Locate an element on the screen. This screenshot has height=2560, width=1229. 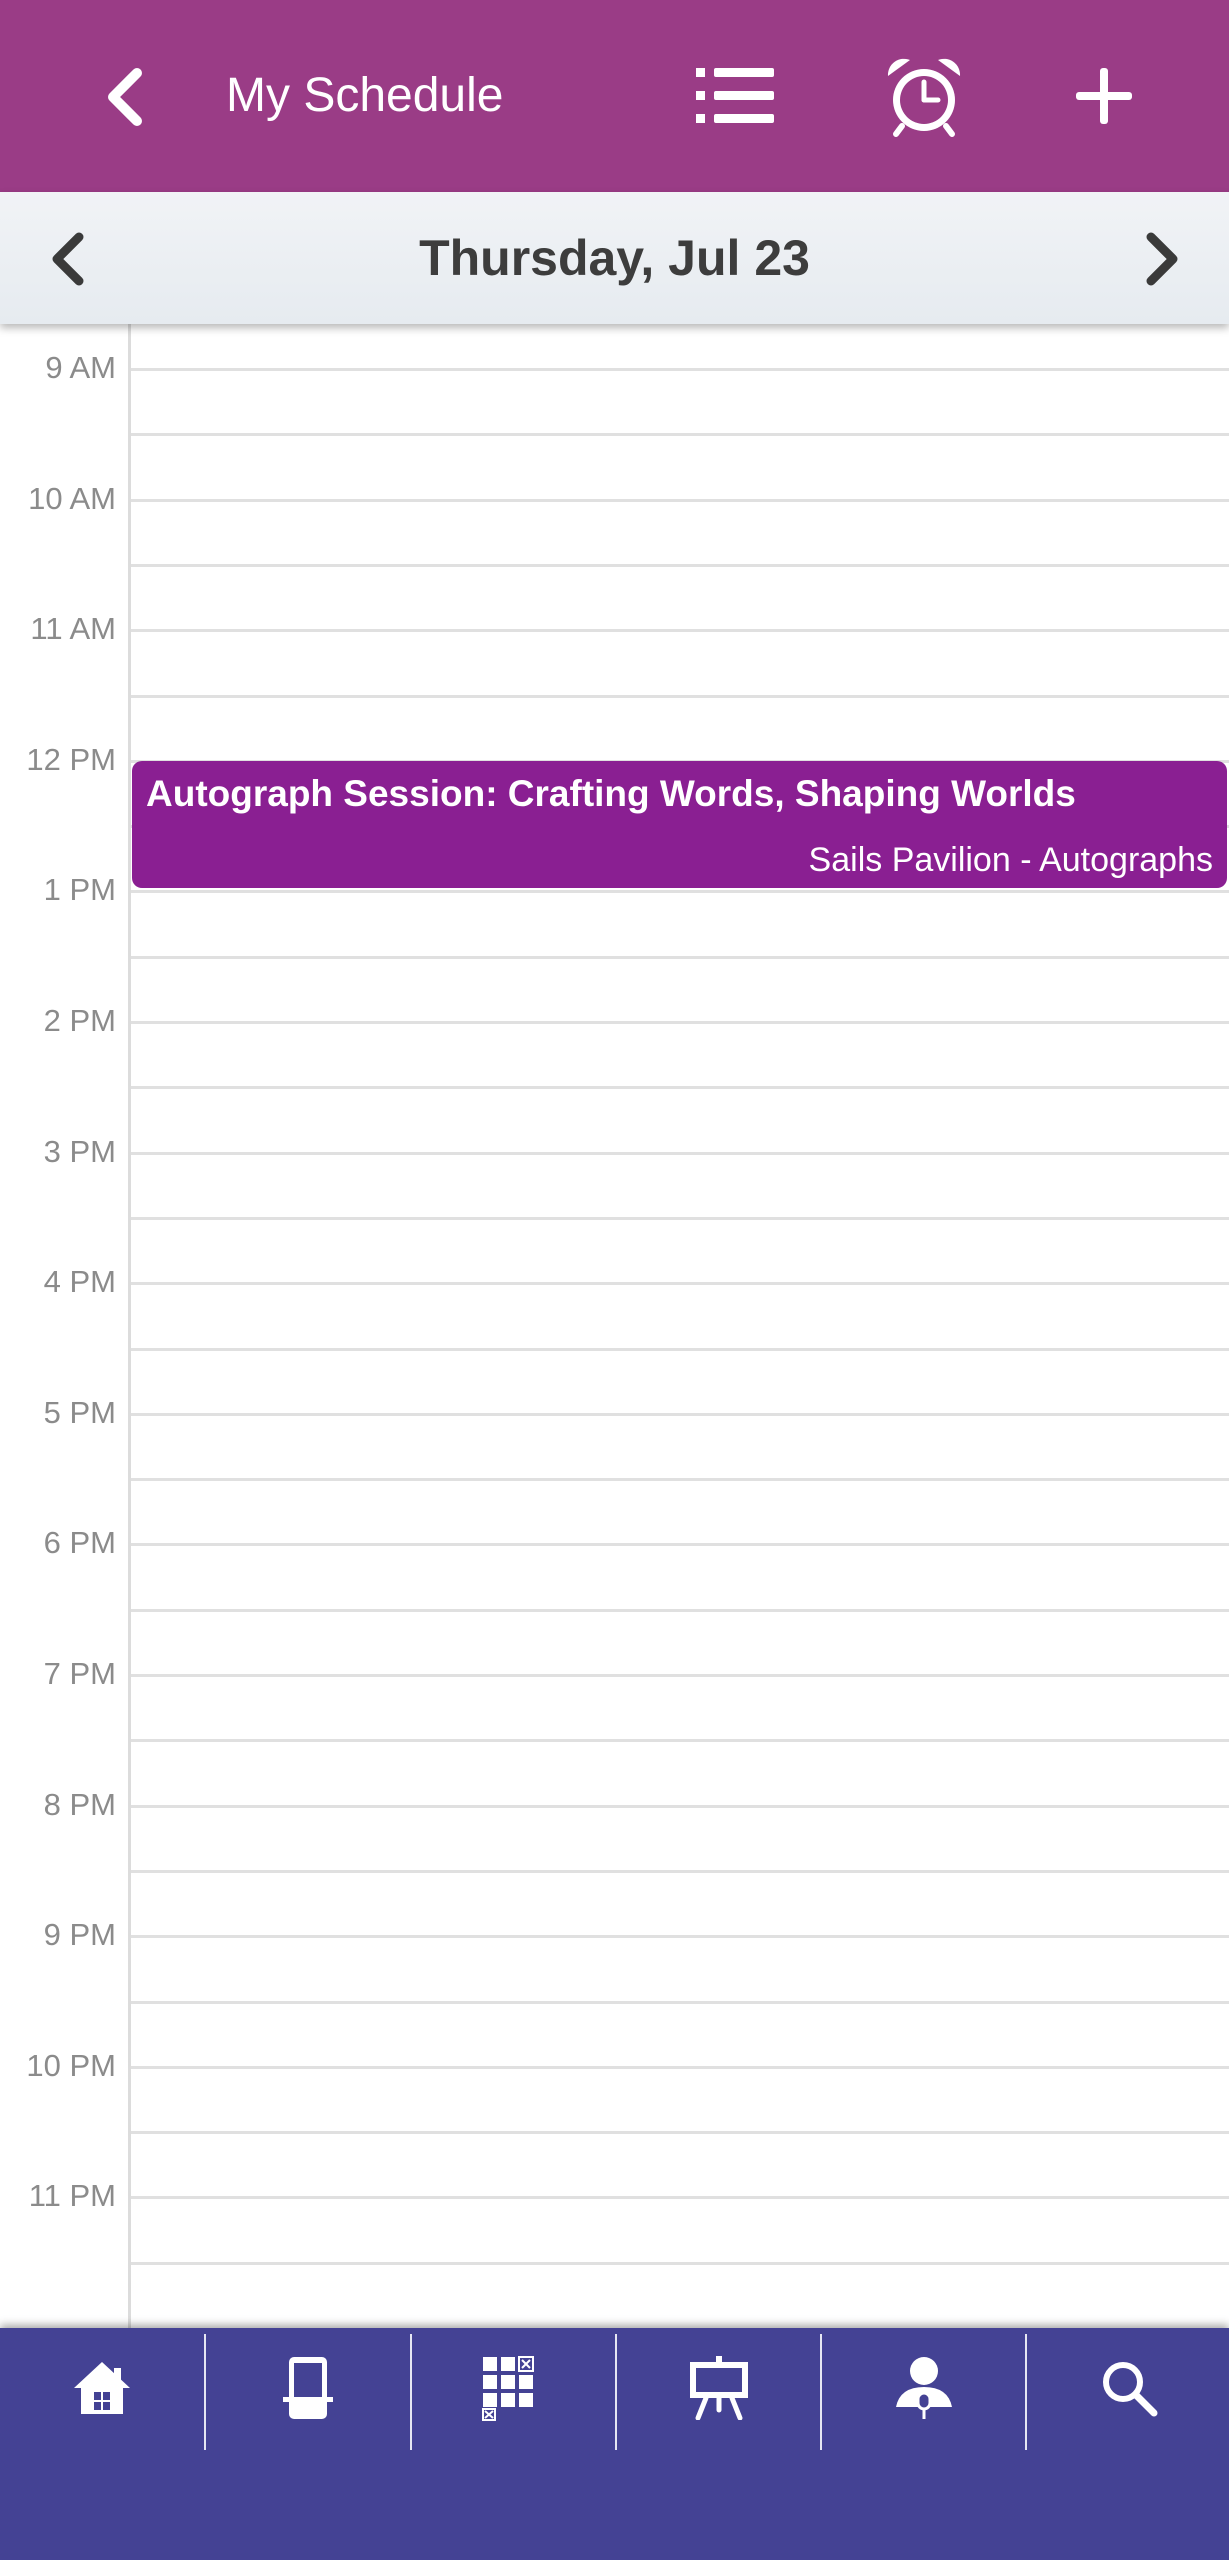
reminders-button is located at coordinates (924, 96).